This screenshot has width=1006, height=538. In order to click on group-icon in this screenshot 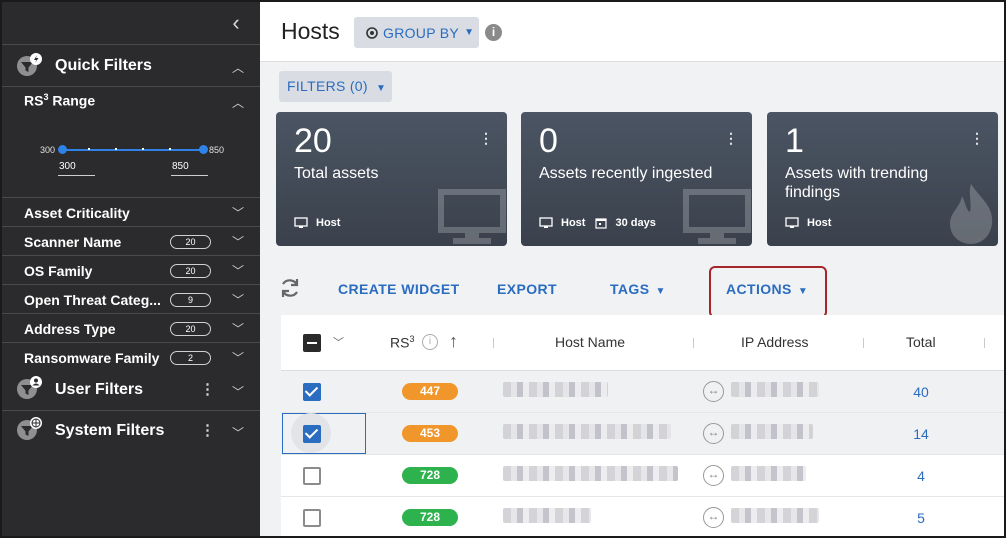, I will do `click(372, 32)`.